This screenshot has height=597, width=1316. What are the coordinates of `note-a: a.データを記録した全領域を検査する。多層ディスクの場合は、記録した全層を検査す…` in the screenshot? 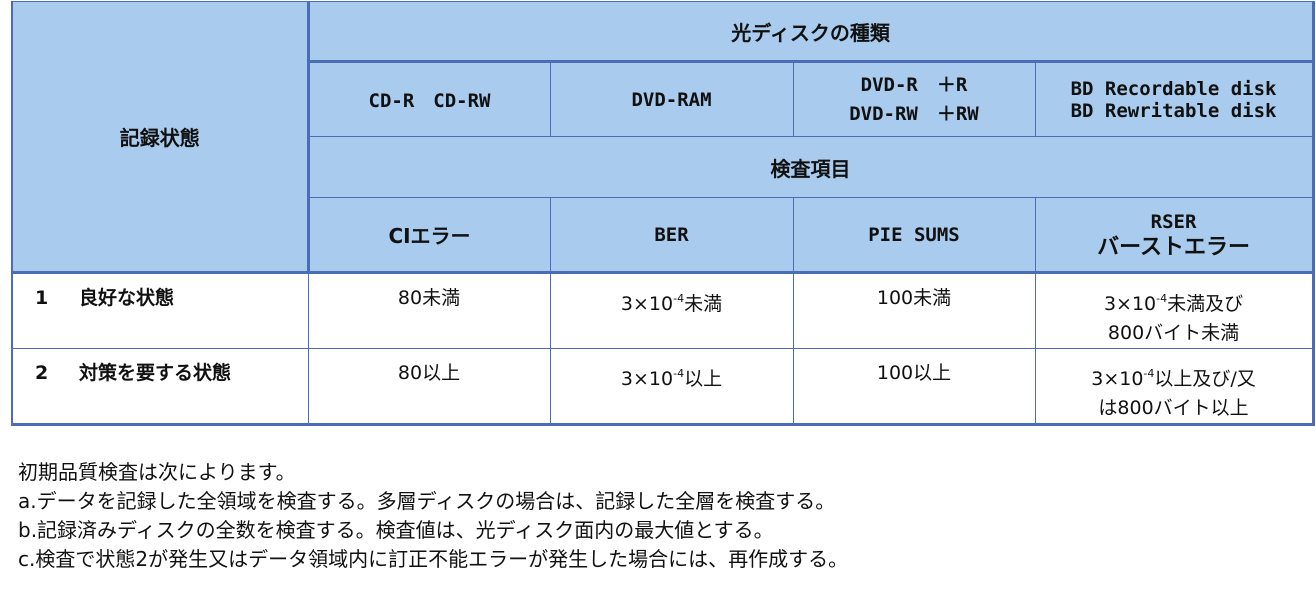 It's located at (427, 501).